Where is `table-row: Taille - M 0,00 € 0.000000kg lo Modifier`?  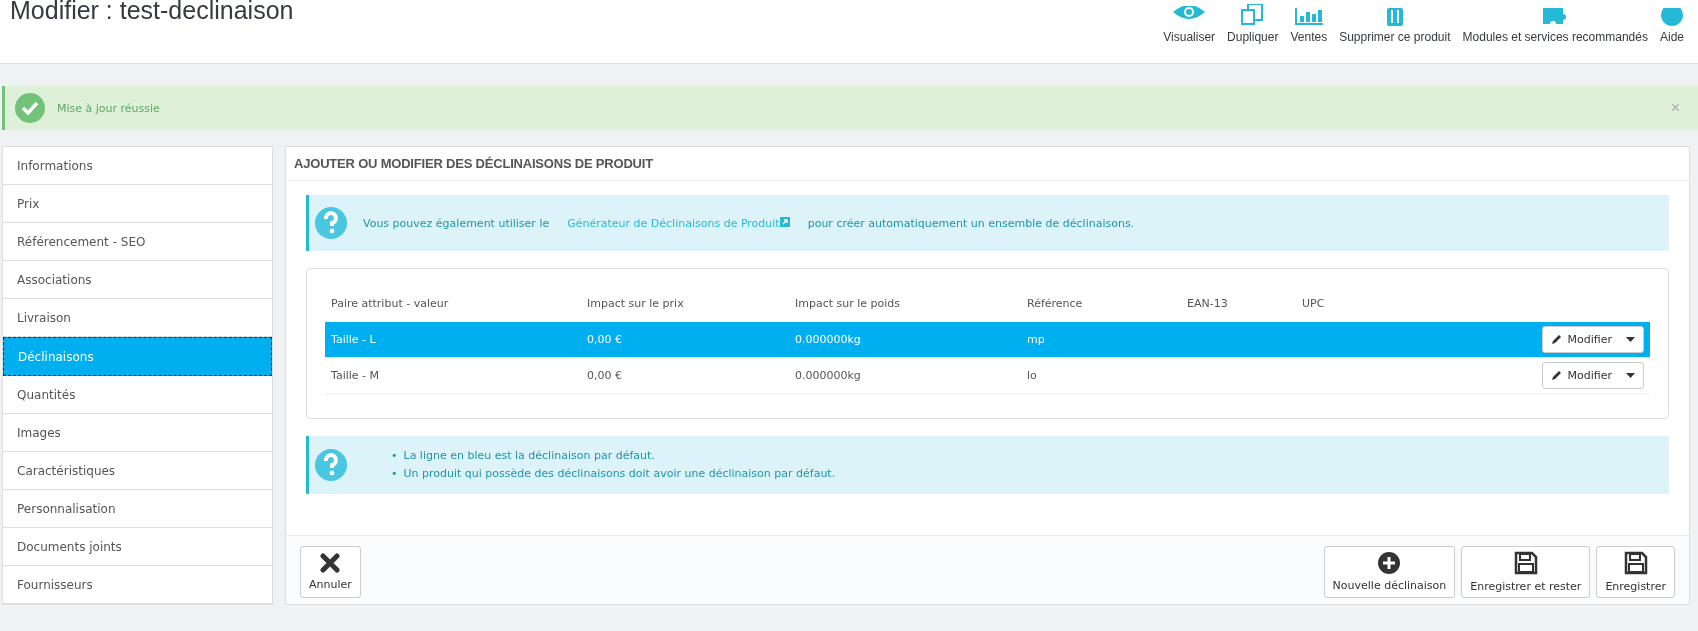 table-row: Taille - M 0,00 € 0.000000kg lo Modifier is located at coordinates (987, 375).